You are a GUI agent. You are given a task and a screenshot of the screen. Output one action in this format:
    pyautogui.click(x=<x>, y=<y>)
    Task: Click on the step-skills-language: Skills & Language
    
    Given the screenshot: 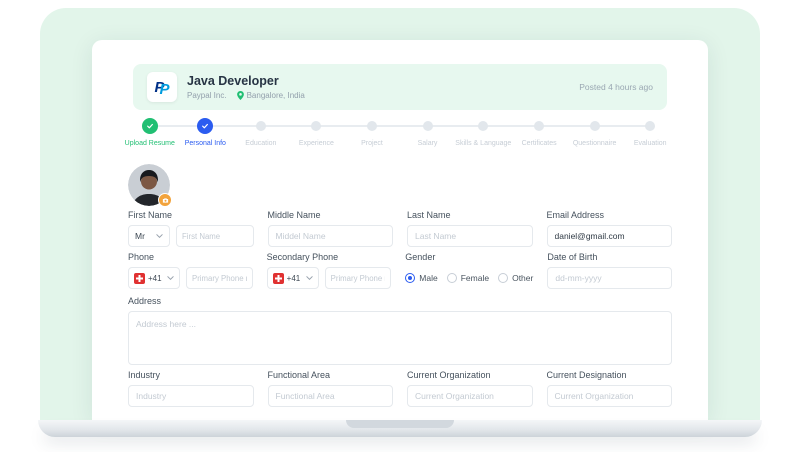 What is the action you would take?
    pyautogui.click(x=483, y=132)
    